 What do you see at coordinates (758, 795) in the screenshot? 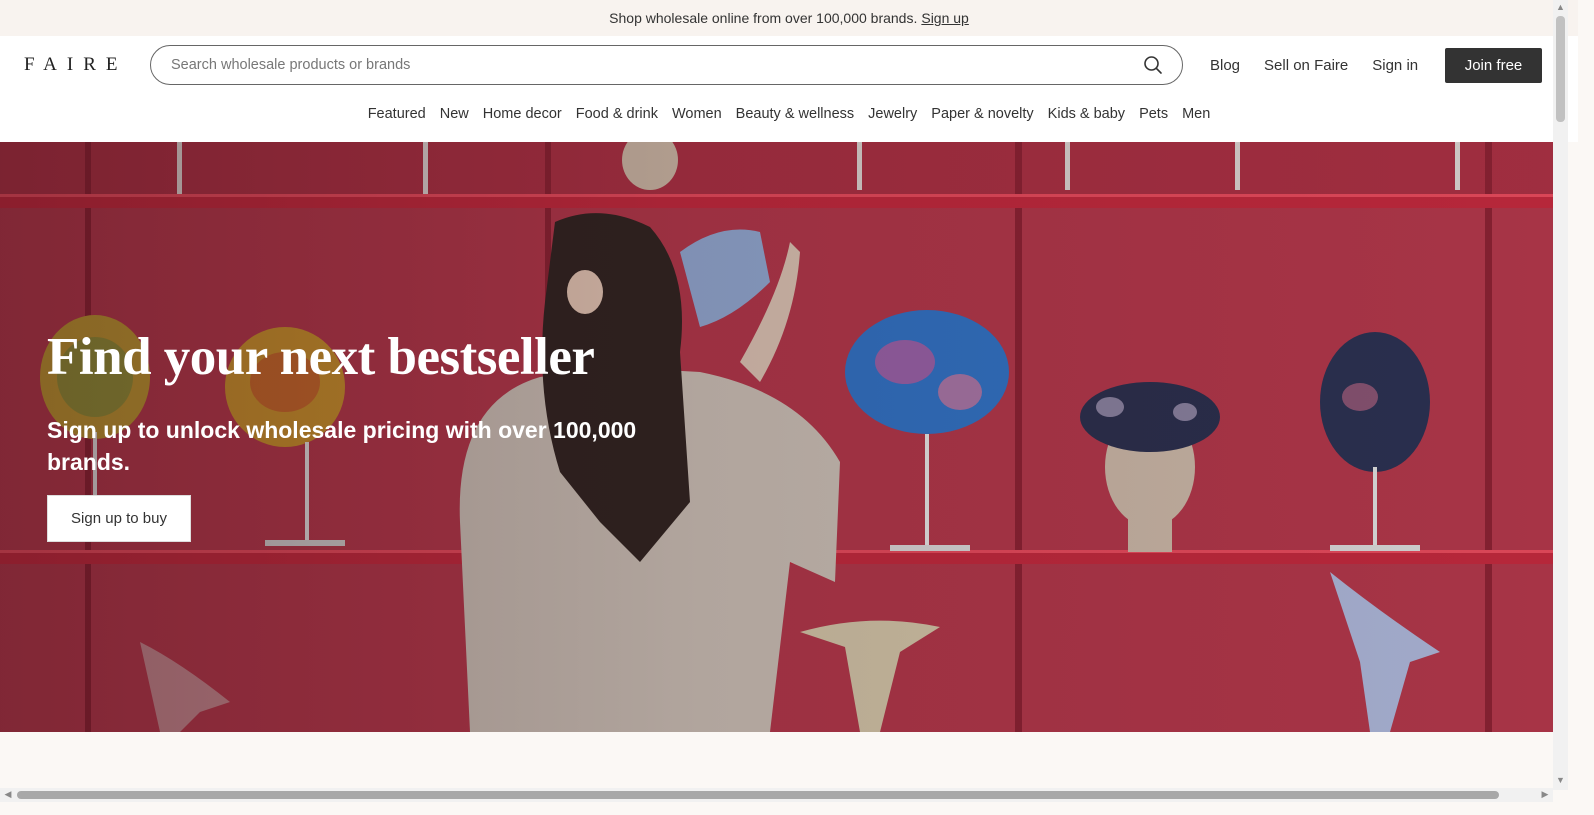
I see `horizontal-scroll-thumb` at bounding box center [758, 795].